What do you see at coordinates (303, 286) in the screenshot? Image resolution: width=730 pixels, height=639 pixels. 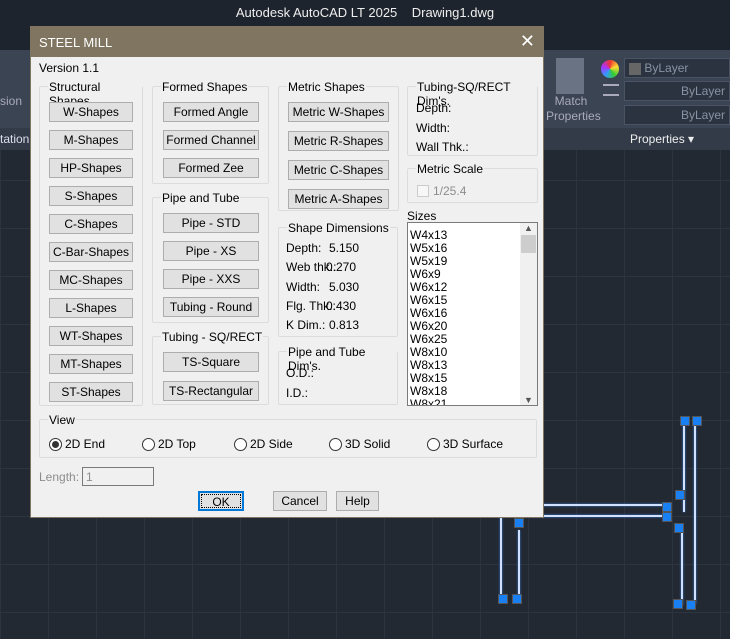 I see `dim-label: Width:` at bounding box center [303, 286].